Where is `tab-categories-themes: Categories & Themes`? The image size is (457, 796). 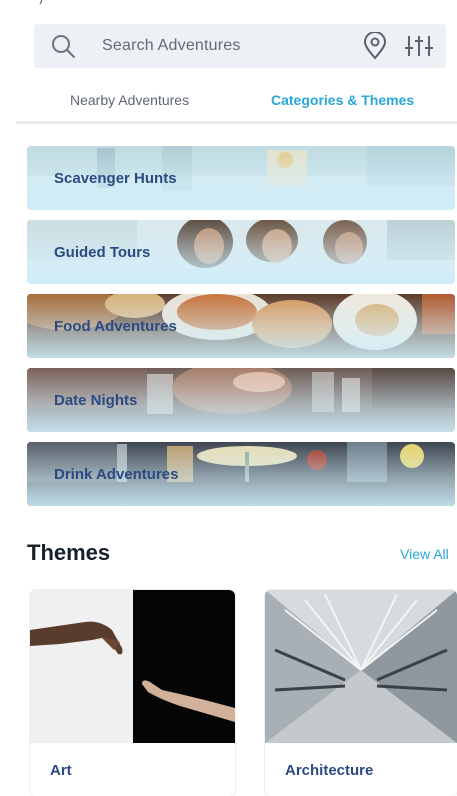
tab-categories-themes: Categories & Themes is located at coordinates (342, 100).